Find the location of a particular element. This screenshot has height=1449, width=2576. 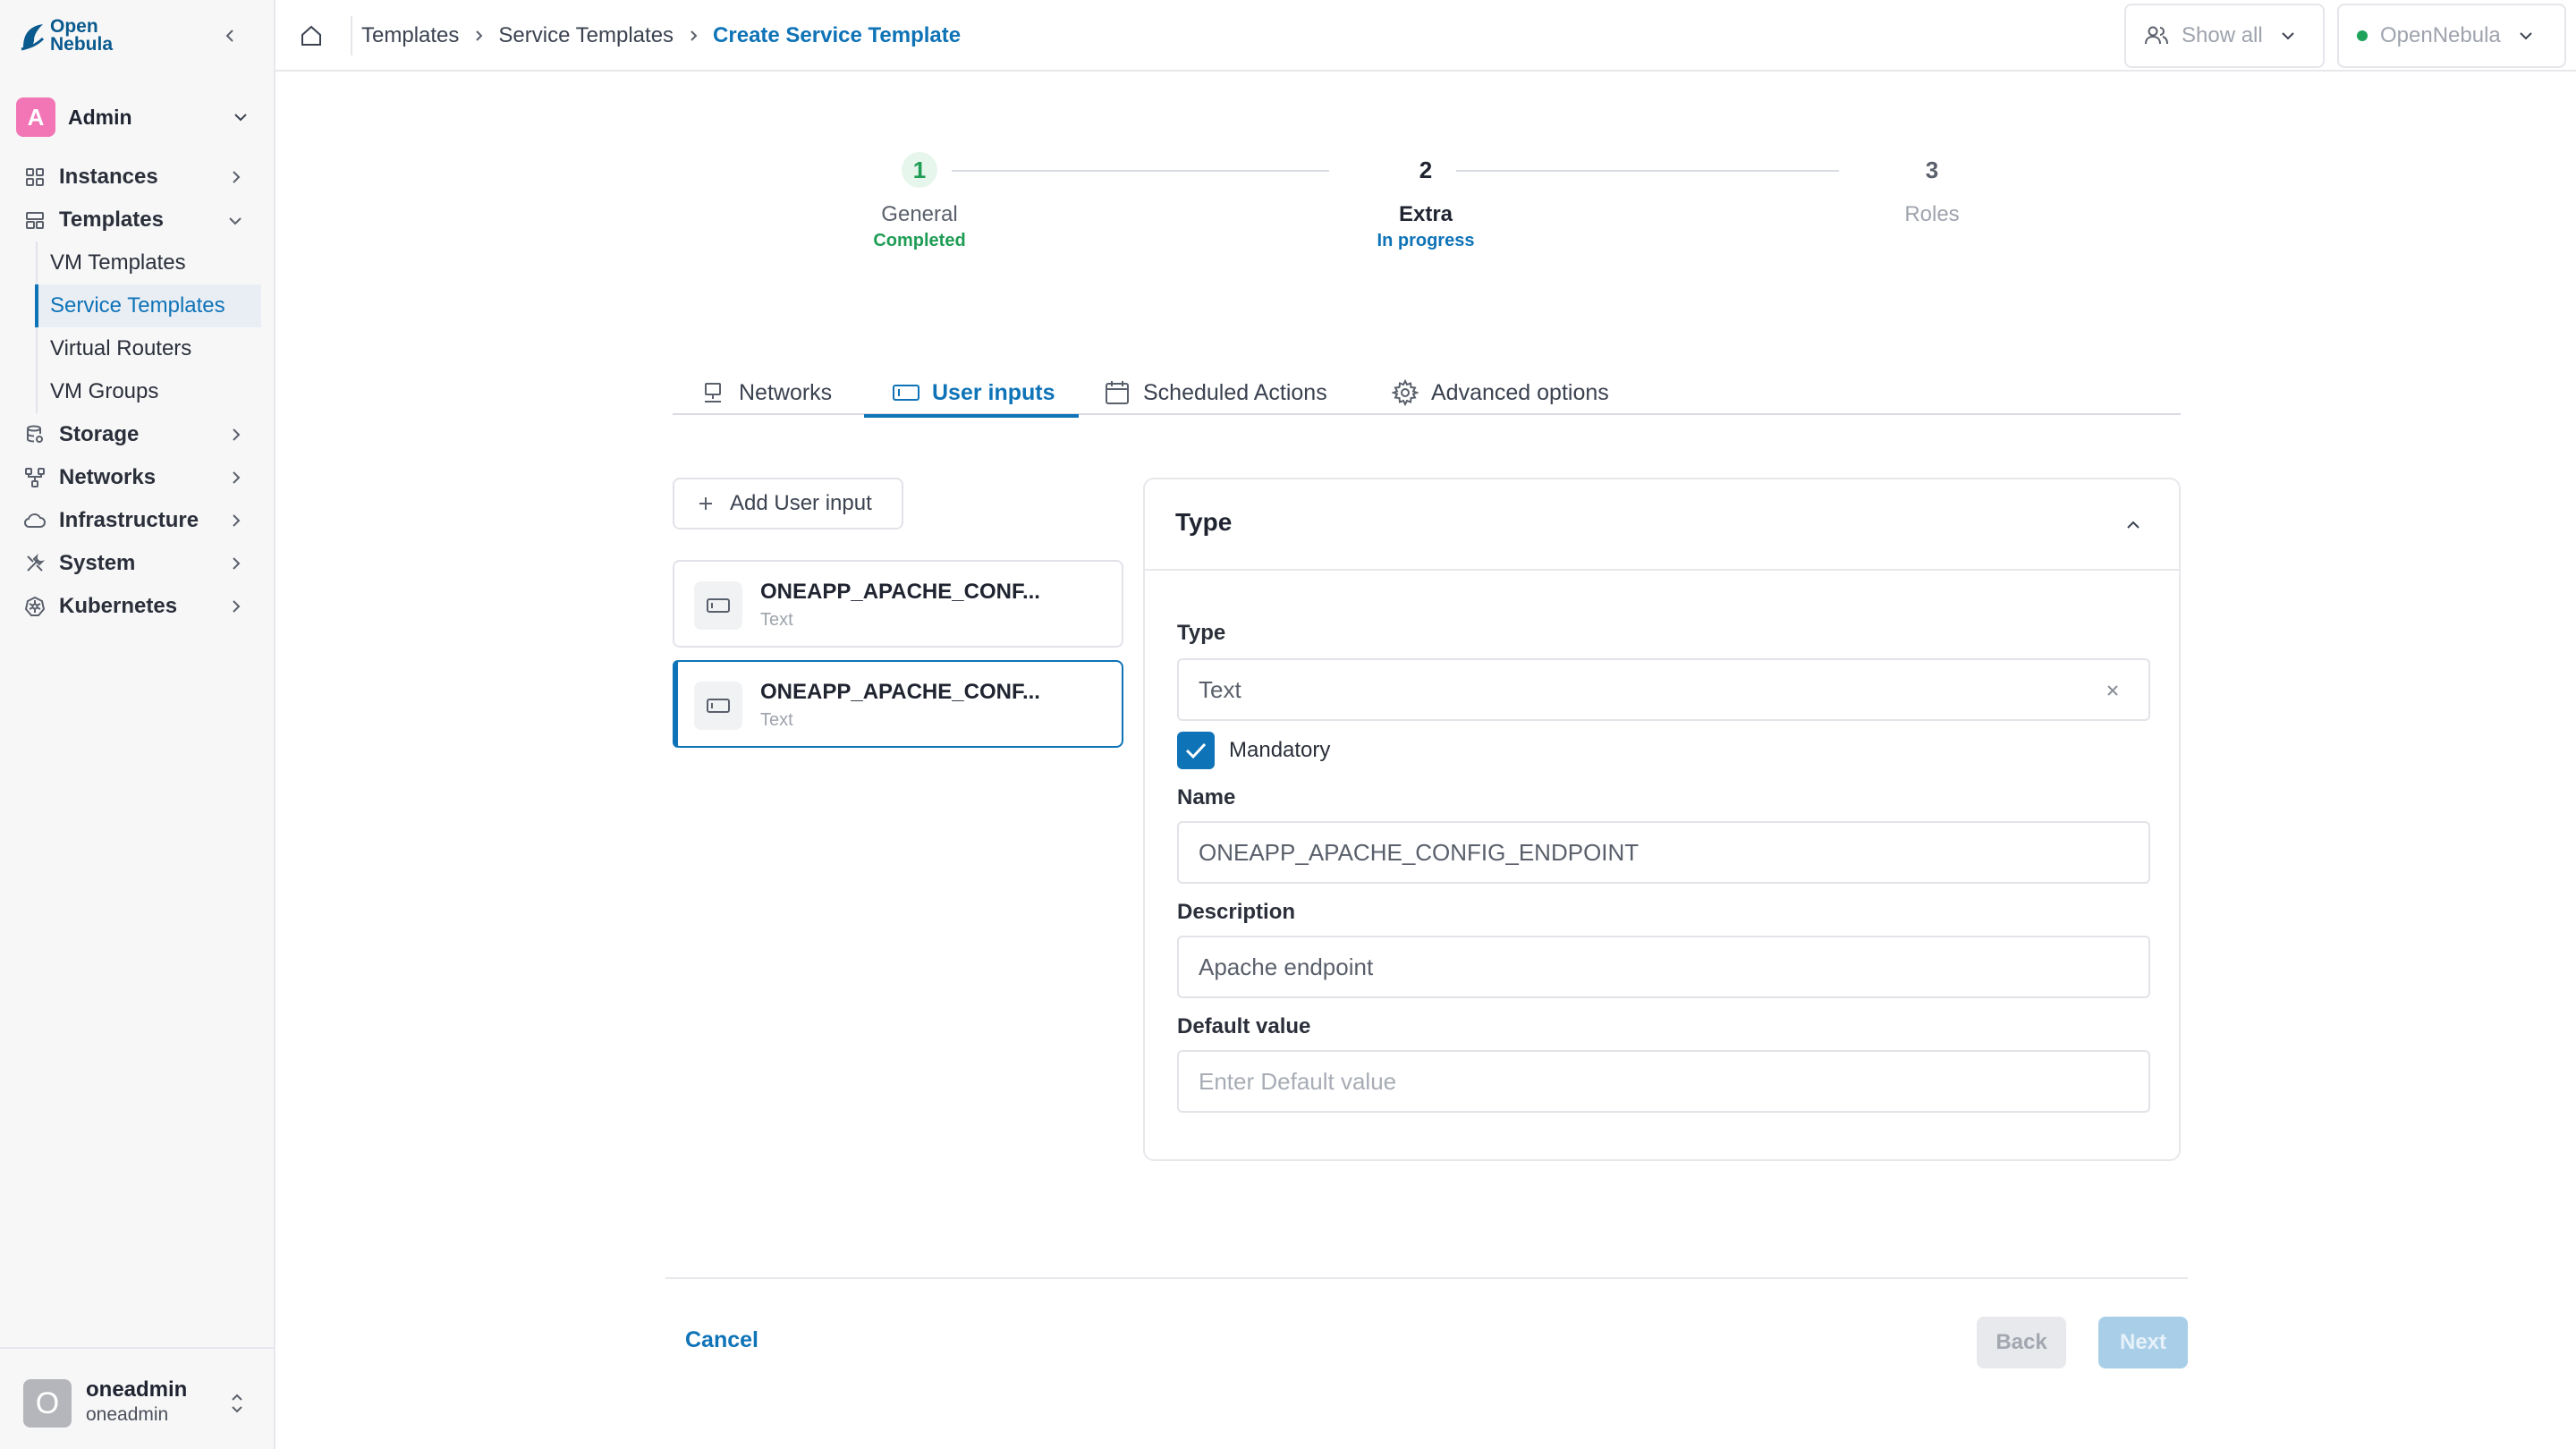

step-general: 1 General Completed is located at coordinates (919, 201).